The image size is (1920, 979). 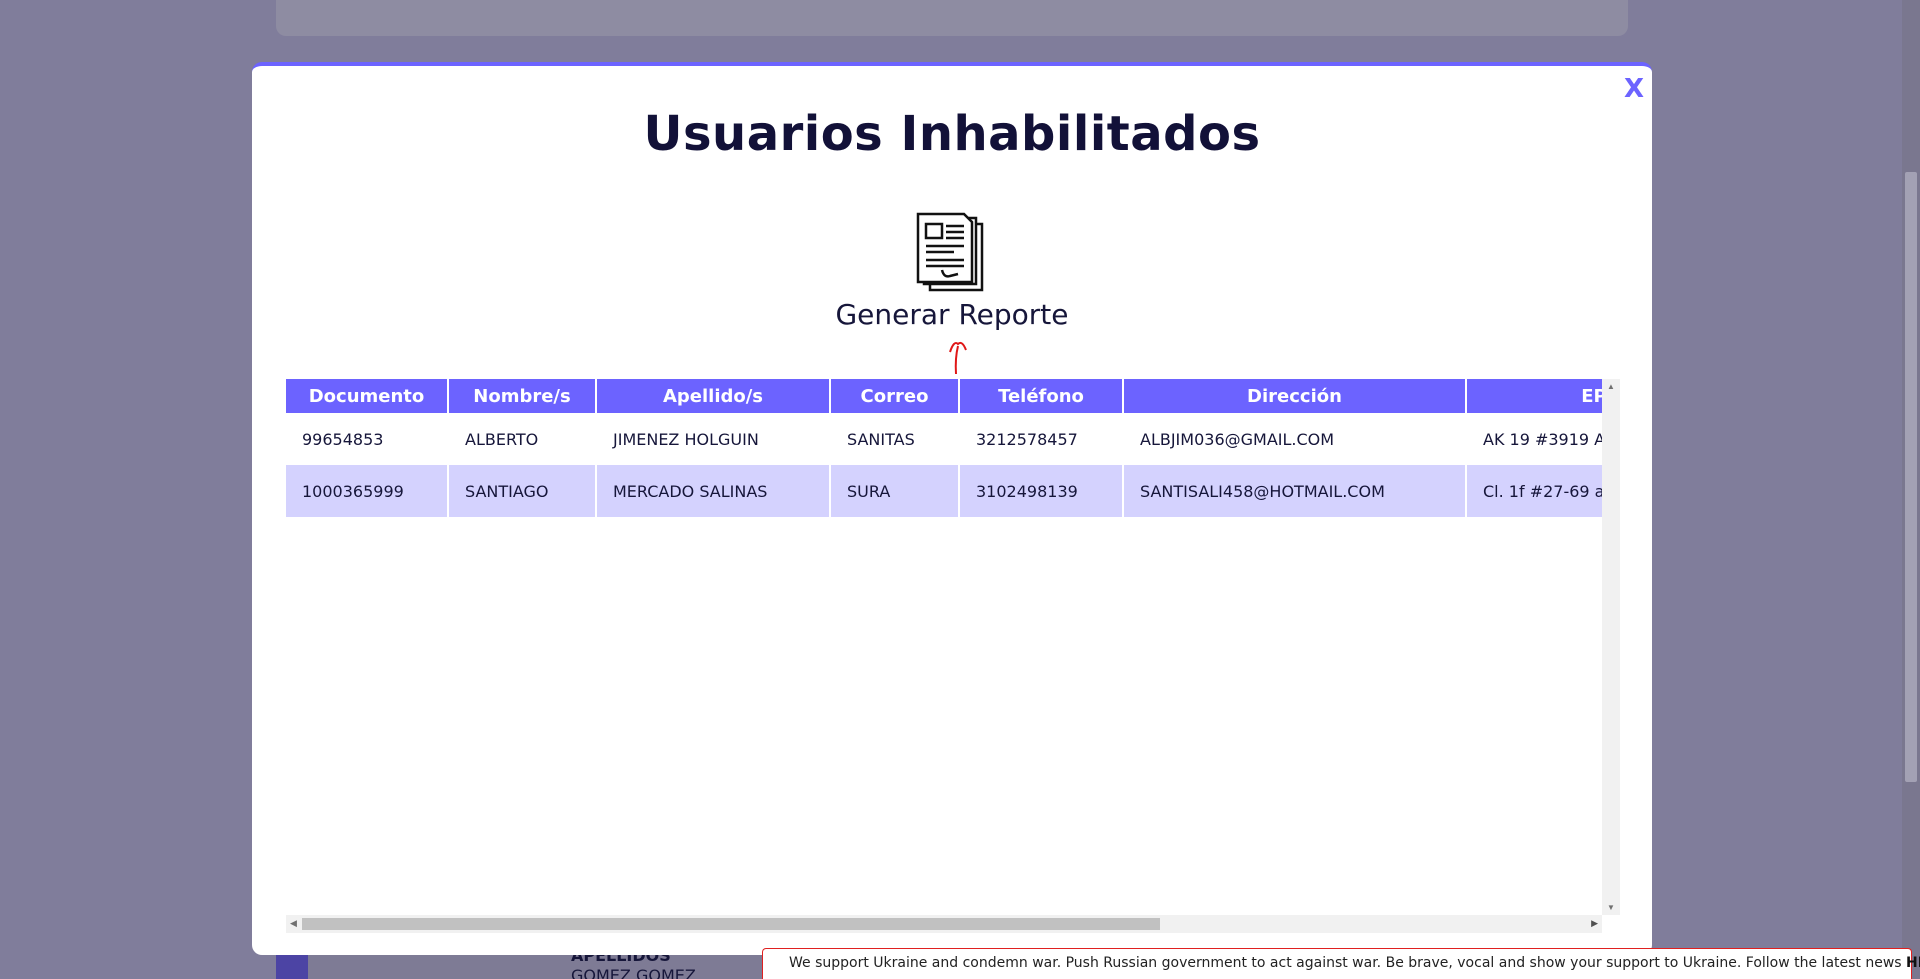 I want to click on cell-telefono: 3102498139, so click(x=1042, y=491).